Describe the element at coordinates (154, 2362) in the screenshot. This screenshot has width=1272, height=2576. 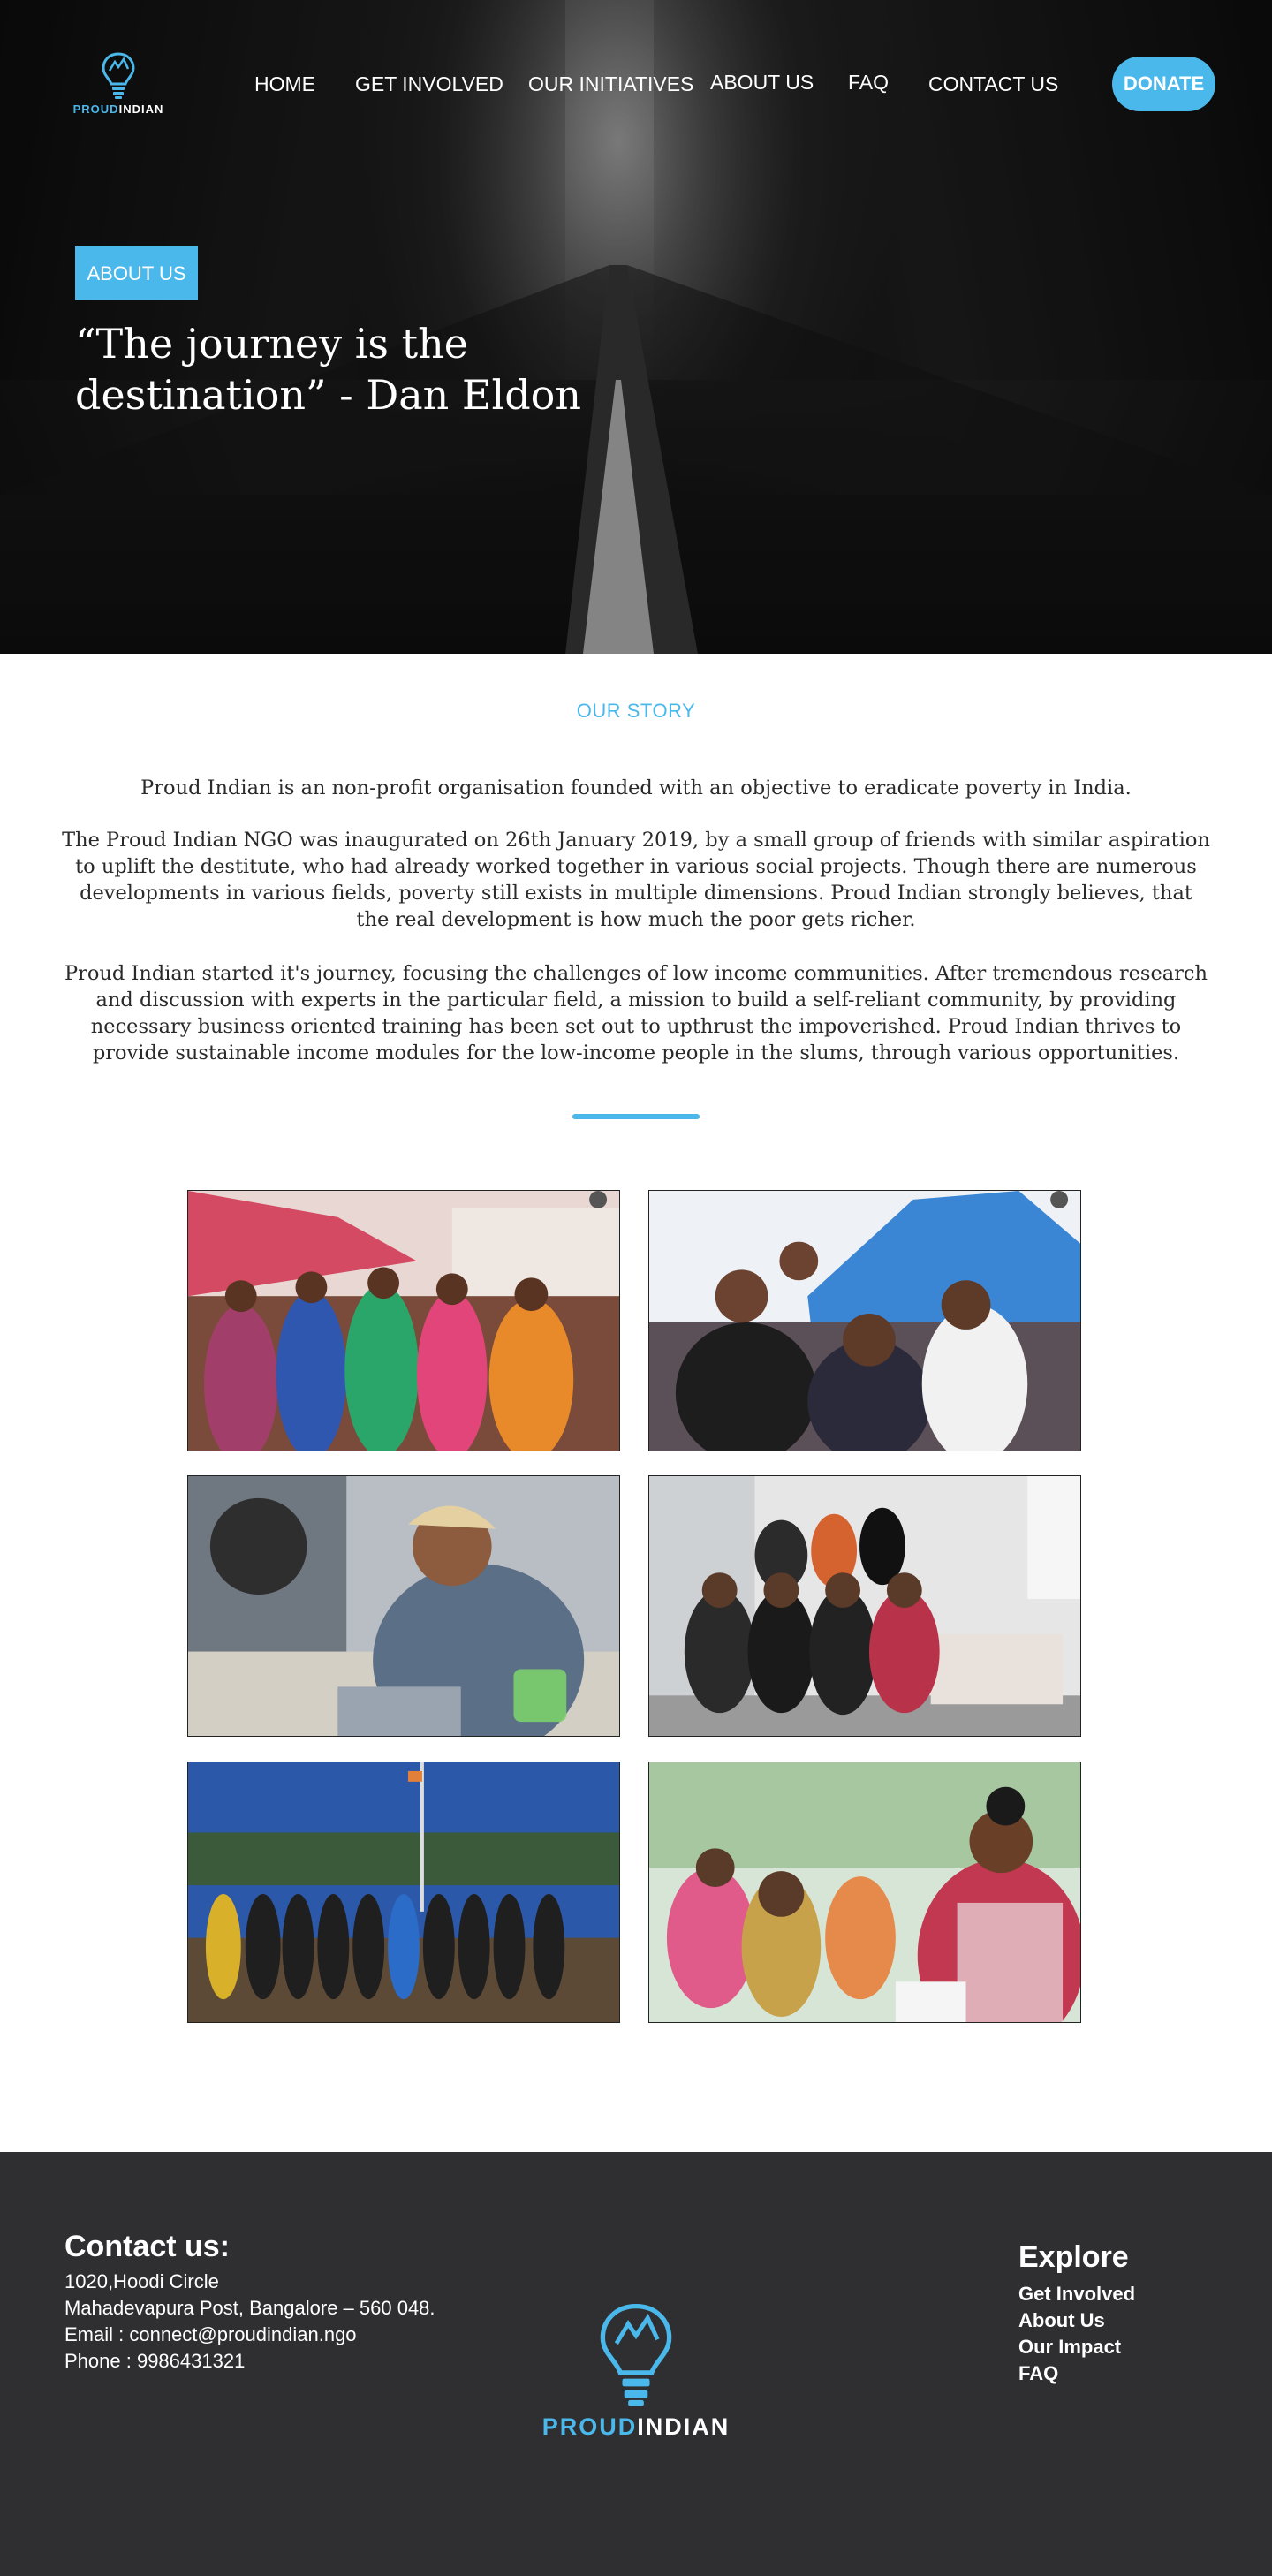
I see `phone-text: Phone : 9986431321` at that location.